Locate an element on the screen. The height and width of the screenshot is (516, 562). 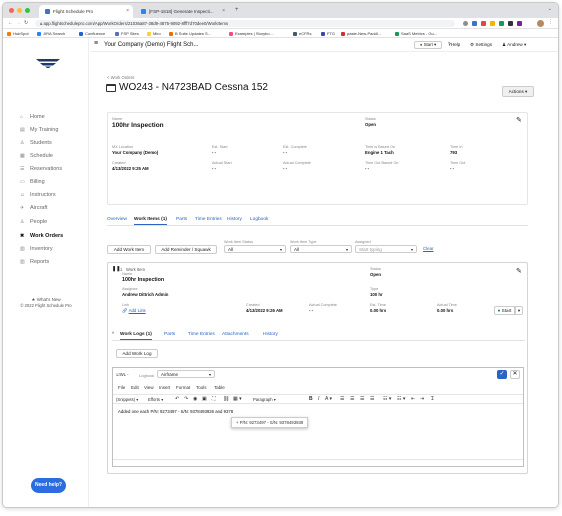
link-icon: ⛓ is located at coordinates (226, 399).